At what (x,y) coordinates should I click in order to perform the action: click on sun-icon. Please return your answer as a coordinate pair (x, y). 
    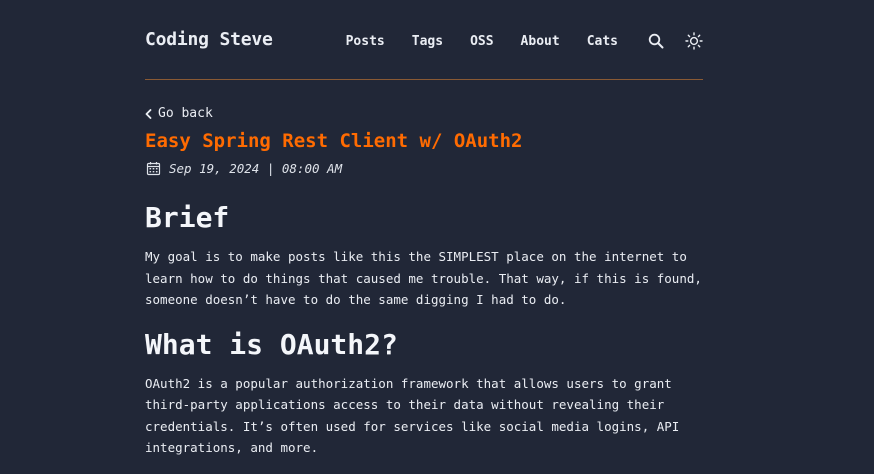
    Looking at the image, I should click on (694, 41).